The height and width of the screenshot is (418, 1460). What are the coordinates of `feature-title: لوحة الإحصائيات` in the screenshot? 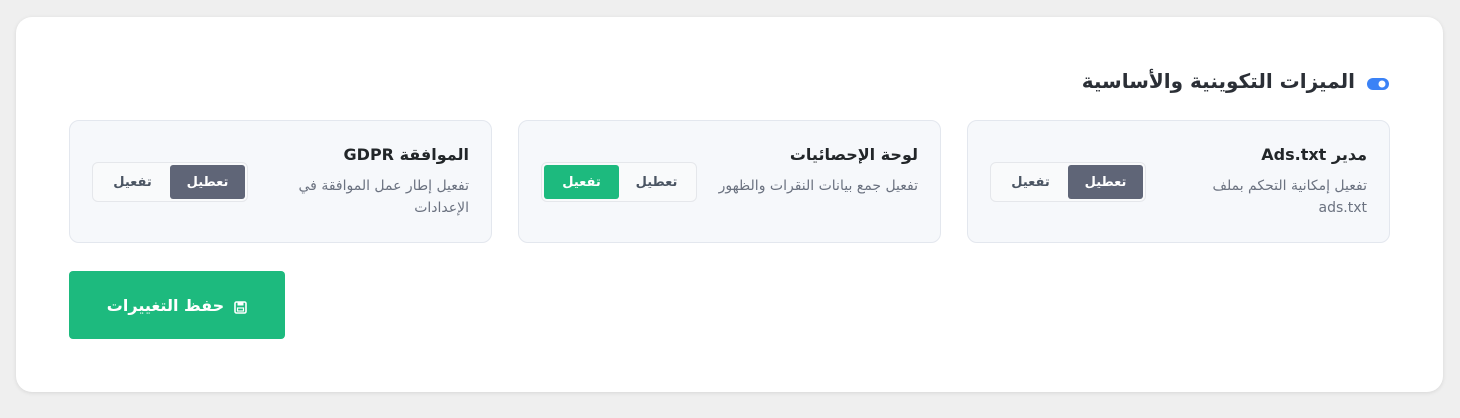 It's located at (853, 154).